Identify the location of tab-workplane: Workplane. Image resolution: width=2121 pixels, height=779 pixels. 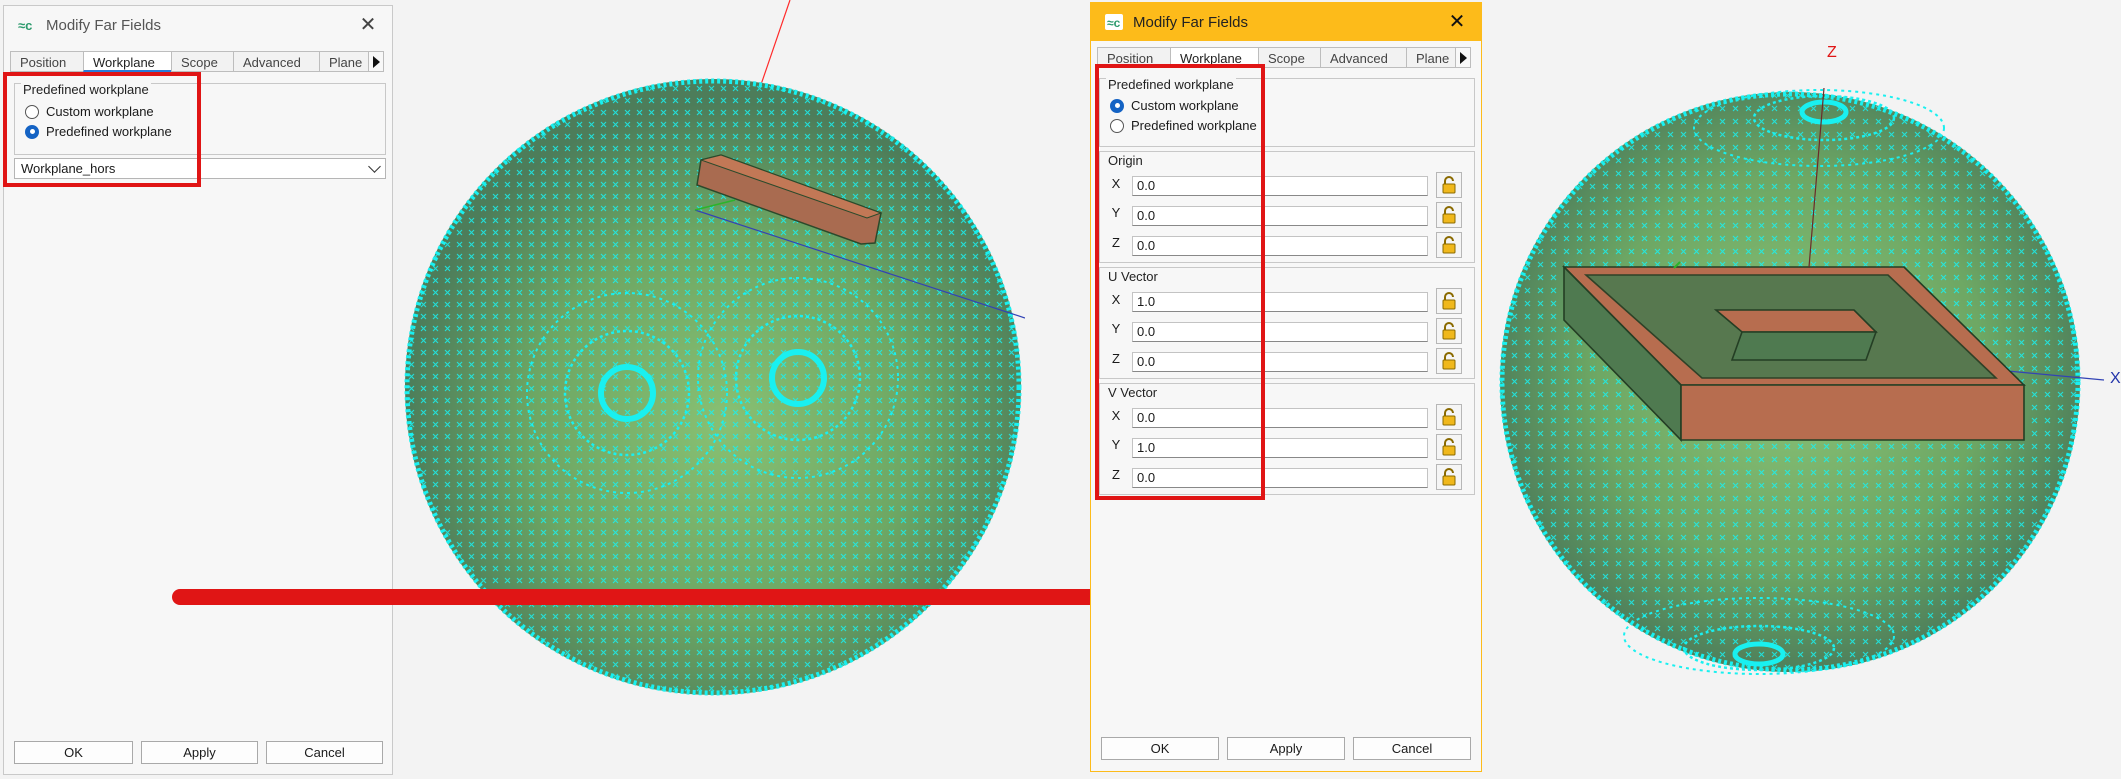
(127, 61).